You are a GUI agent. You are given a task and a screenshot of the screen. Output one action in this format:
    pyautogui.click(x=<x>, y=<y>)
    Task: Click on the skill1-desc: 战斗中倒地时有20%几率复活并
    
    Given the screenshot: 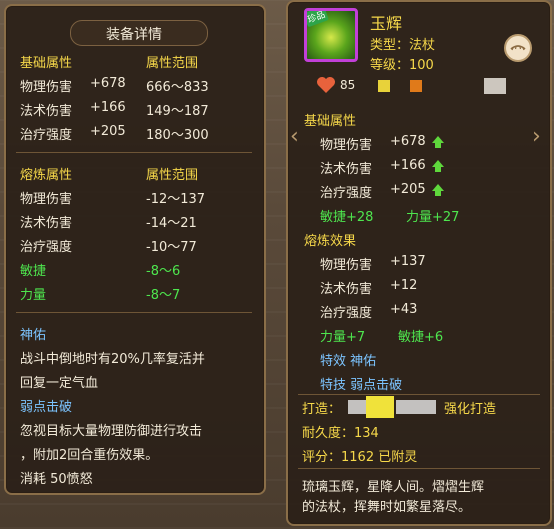 What is the action you would take?
    pyautogui.click(x=112, y=359)
    